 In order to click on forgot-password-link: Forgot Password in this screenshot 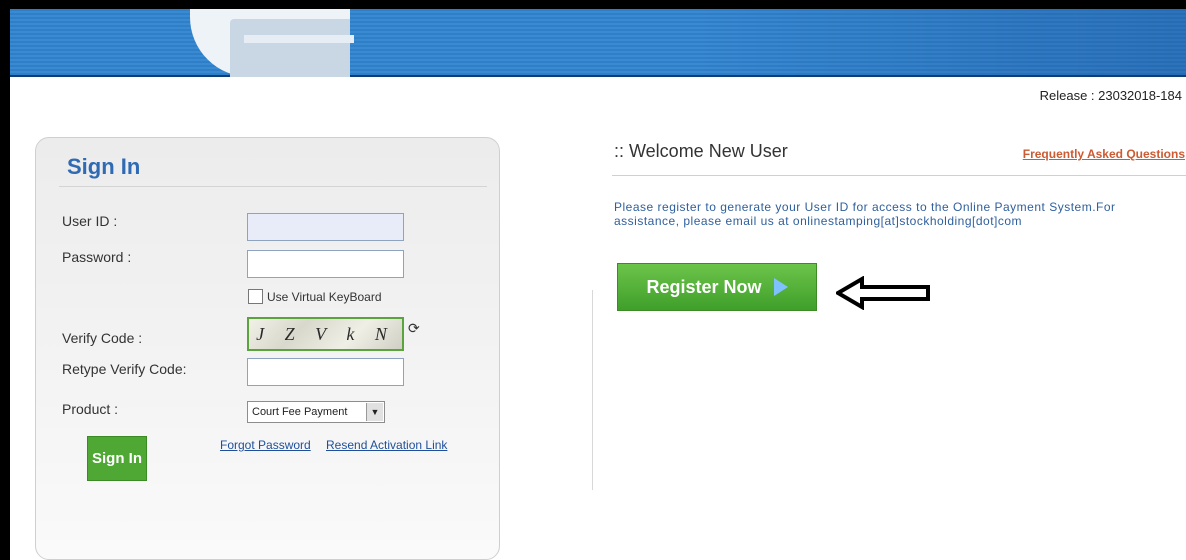, I will do `click(265, 445)`.